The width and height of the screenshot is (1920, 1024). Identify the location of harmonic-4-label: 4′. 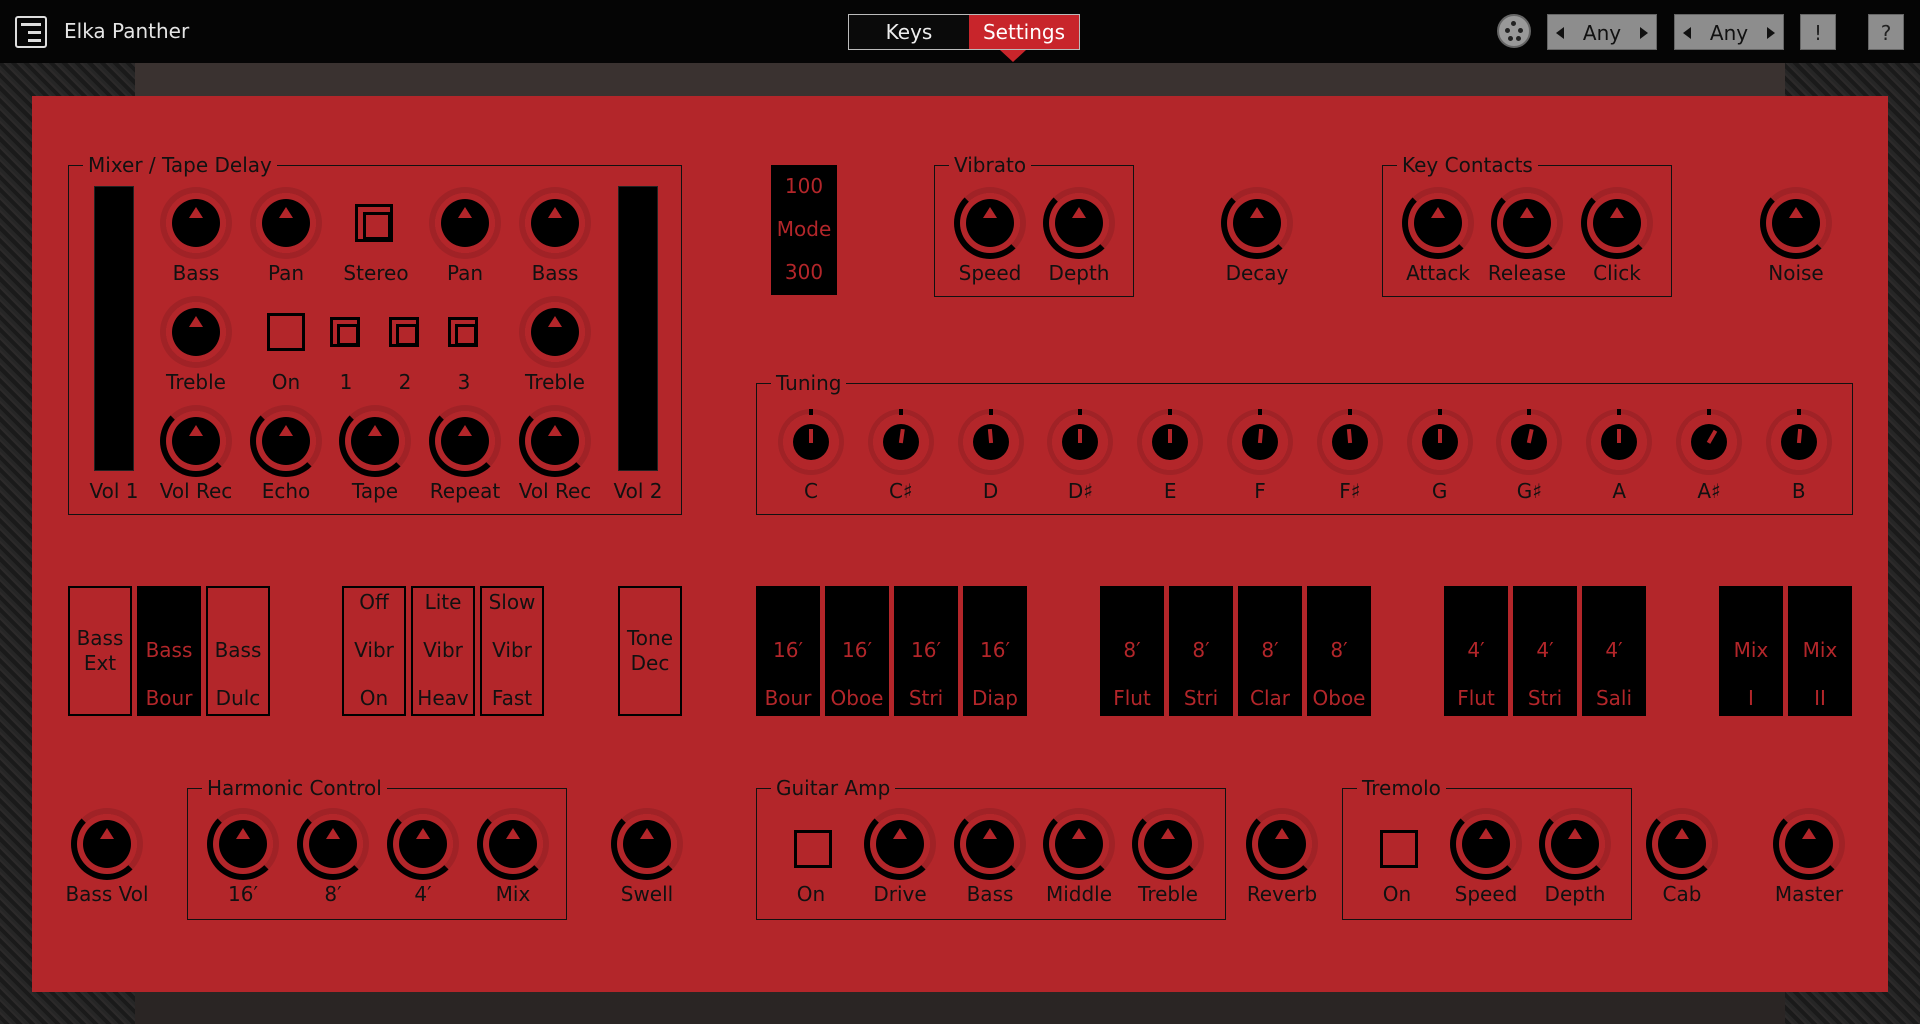
(423, 894).